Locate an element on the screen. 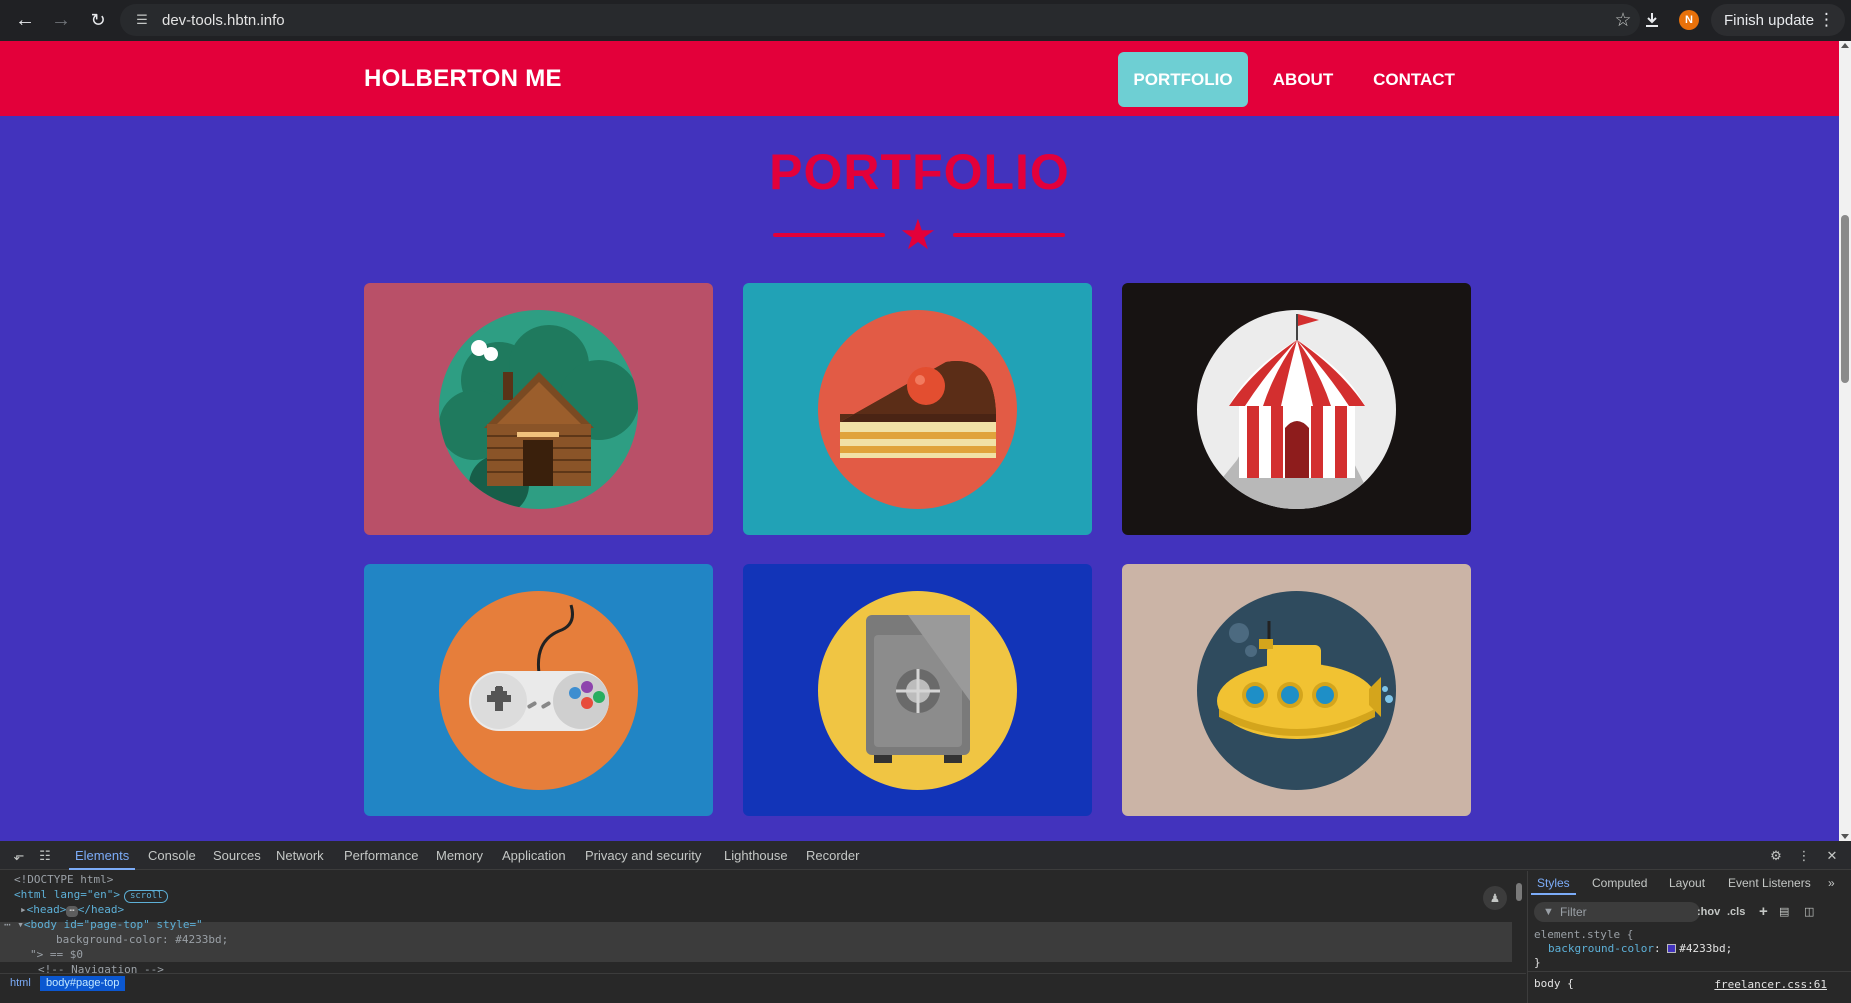 Image resolution: width=1851 pixels, height=1003 pixels. page-scrollbar-thumb is located at coordinates (1845, 299).